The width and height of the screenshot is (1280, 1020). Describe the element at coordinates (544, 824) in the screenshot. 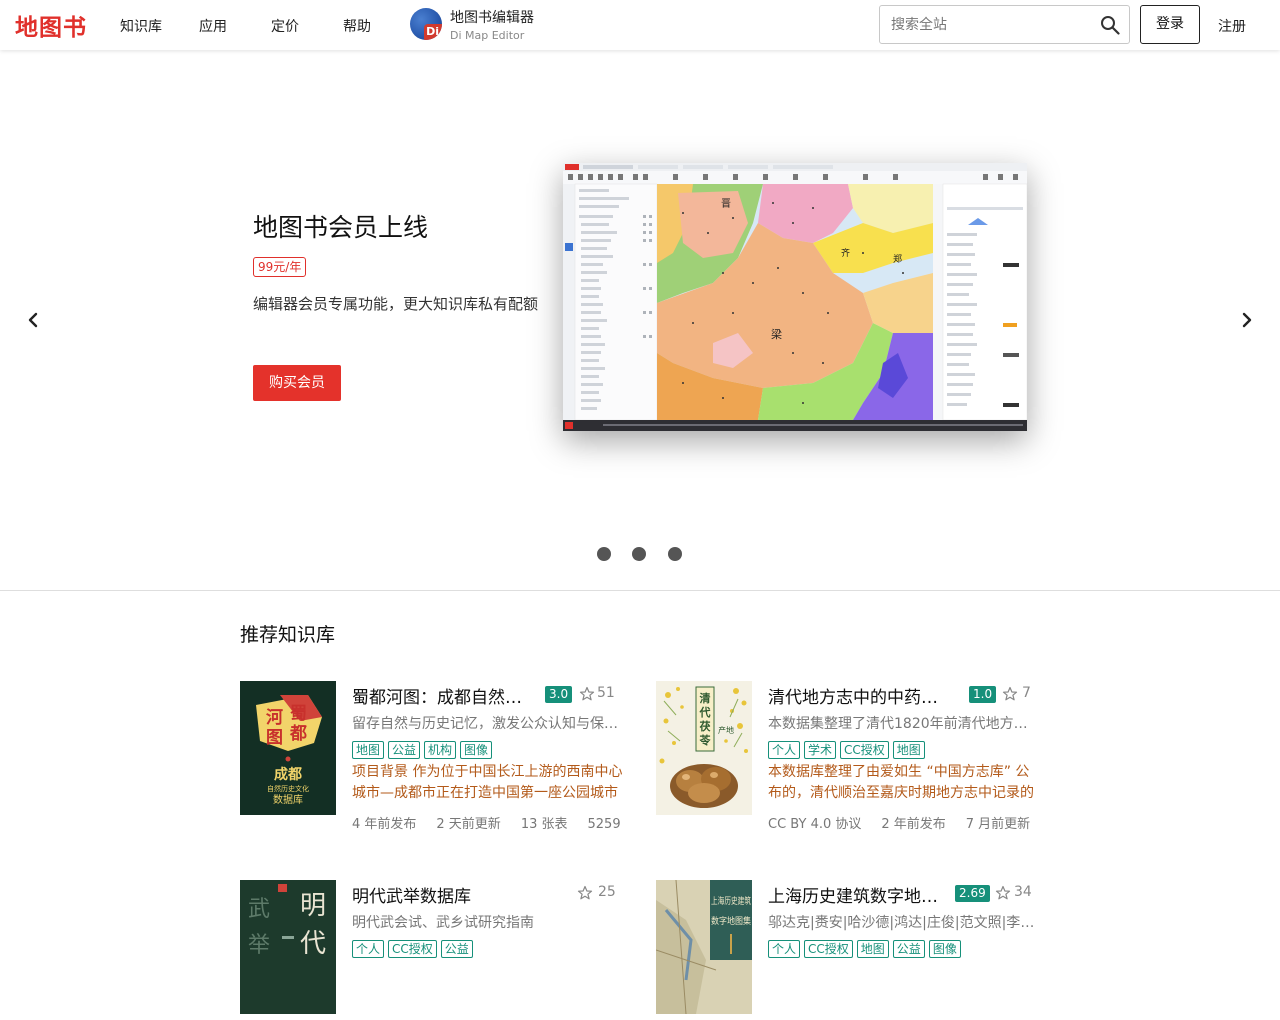

I see `table-count: 13 张表` at that location.